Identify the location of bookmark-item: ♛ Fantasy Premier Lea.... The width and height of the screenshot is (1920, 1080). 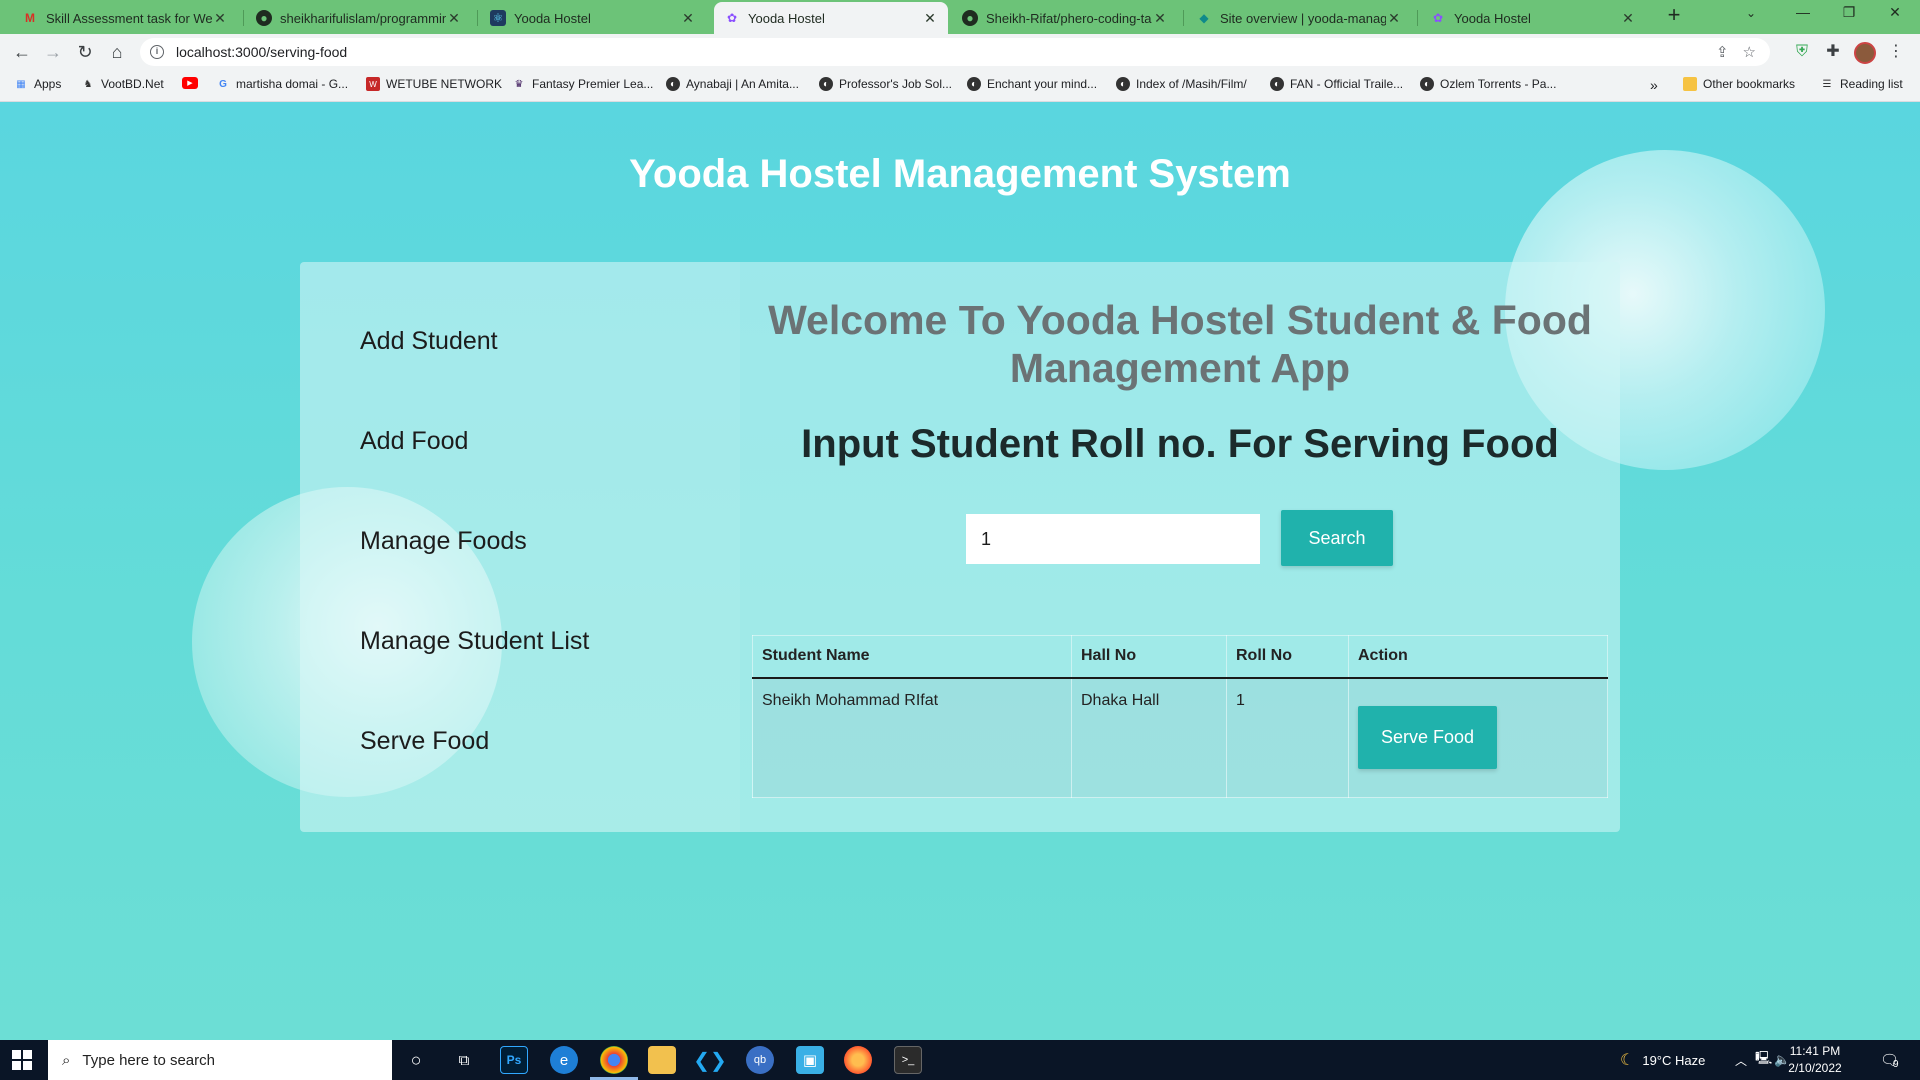
(583, 84).